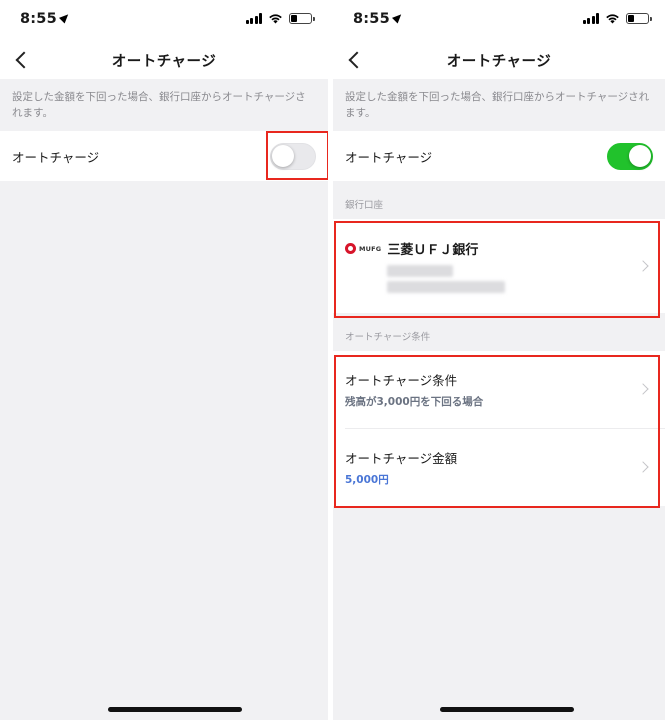  I want to click on amount-value: 5,000円, so click(367, 480).